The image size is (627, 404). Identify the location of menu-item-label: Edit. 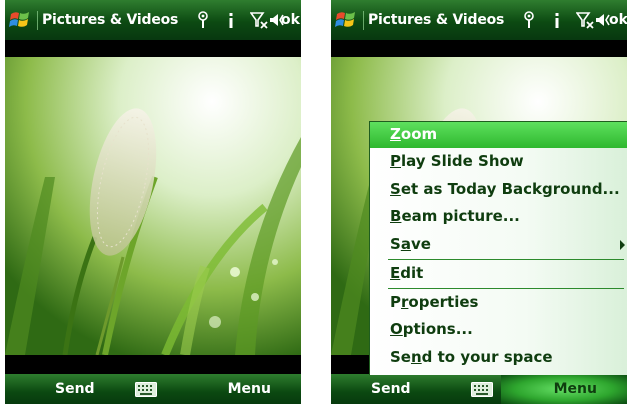
(407, 273).